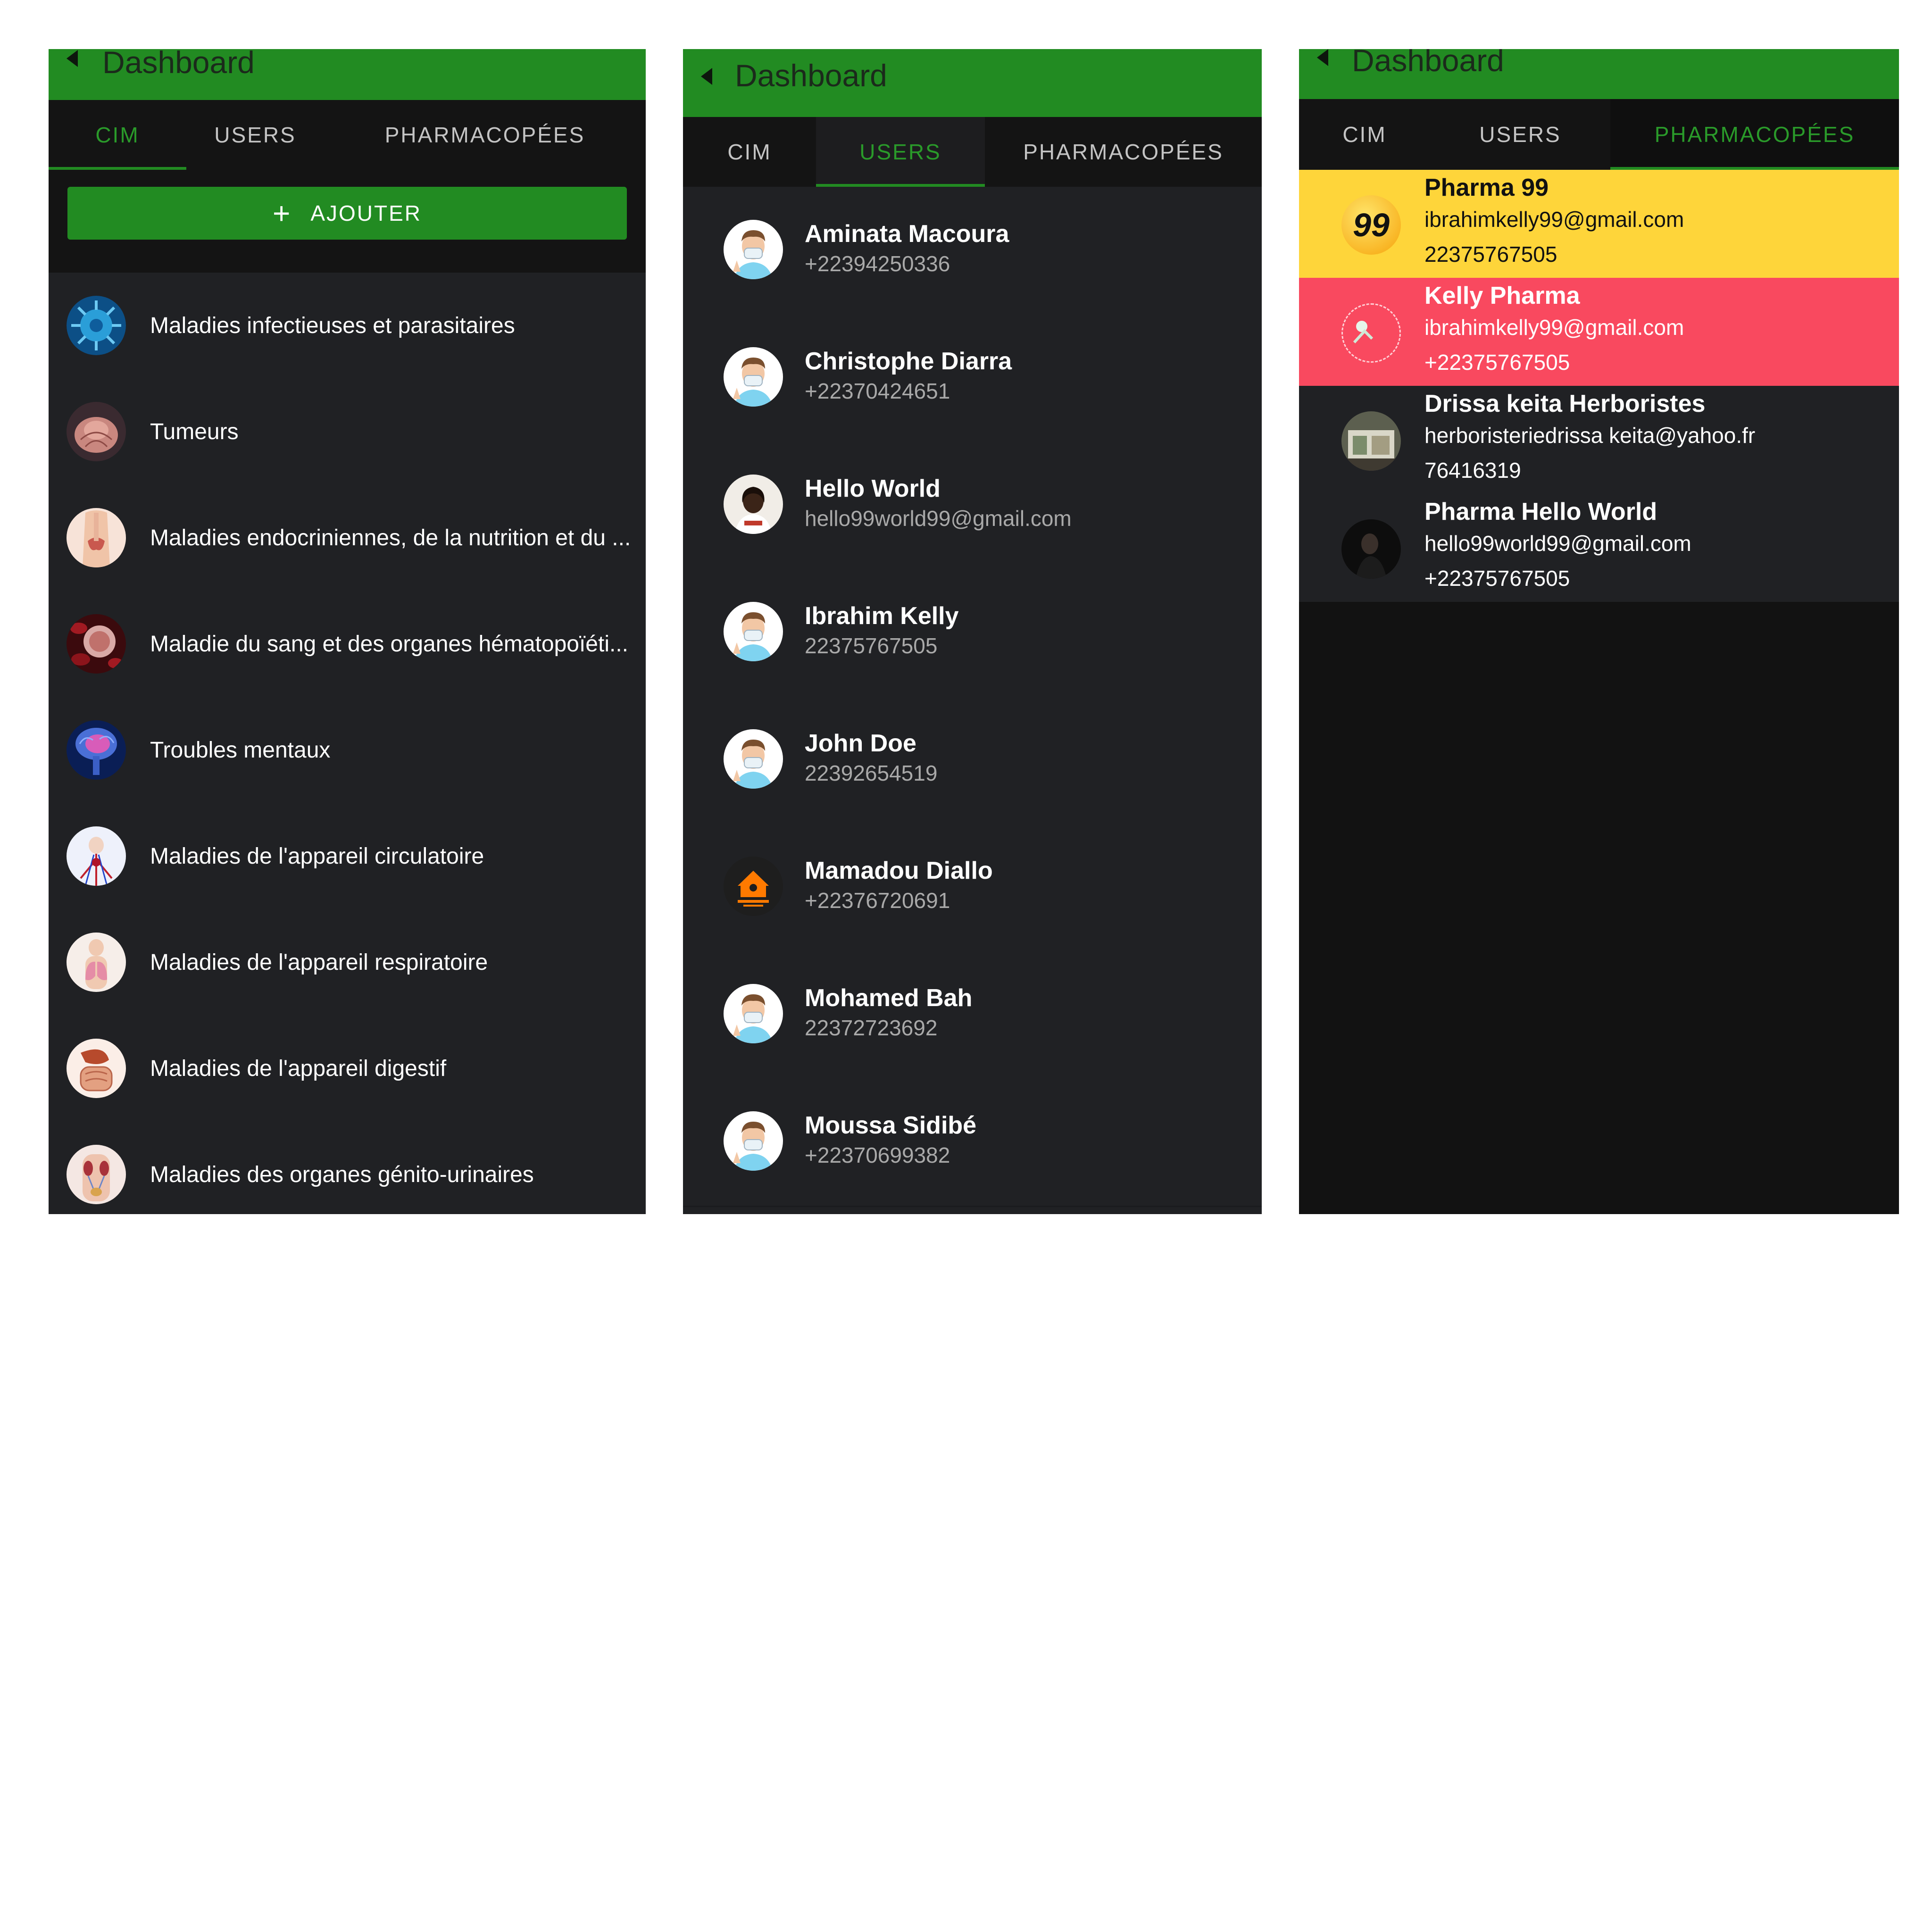 The image size is (1932, 1932). I want to click on user-contact: +22370699382, so click(877, 1155).